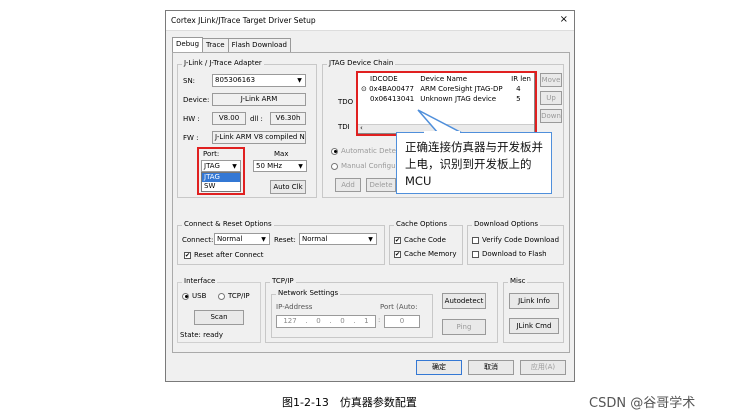 This screenshot has width=730, height=418. Describe the element at coordinates (642, 403) in the screenshot. I see `watermark: CSDN @谷哥学术` at that location.